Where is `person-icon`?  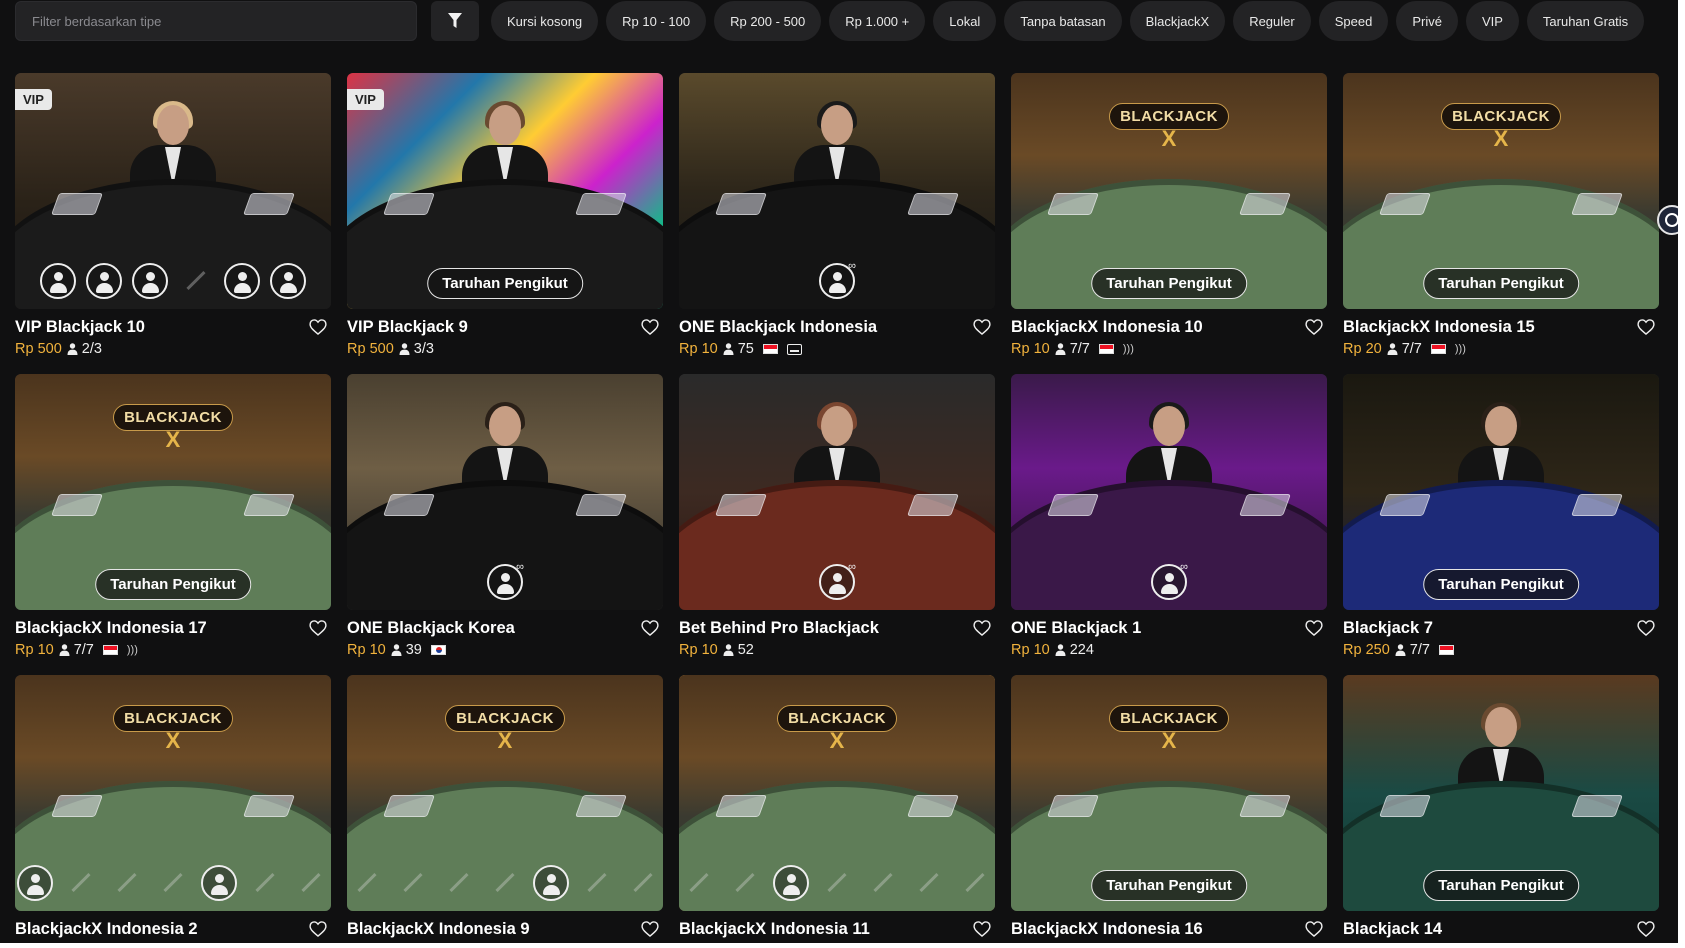 person-icon is located at coordinates (1392, 349).